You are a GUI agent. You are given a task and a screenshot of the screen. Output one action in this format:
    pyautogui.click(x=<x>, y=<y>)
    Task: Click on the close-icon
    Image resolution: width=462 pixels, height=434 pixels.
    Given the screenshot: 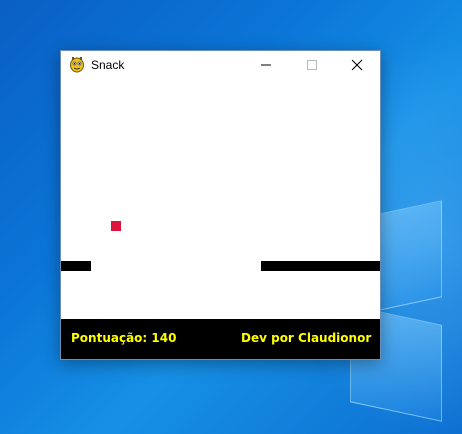 What is the action you would take?
    pyautogui.click(x=357, y=65)
    